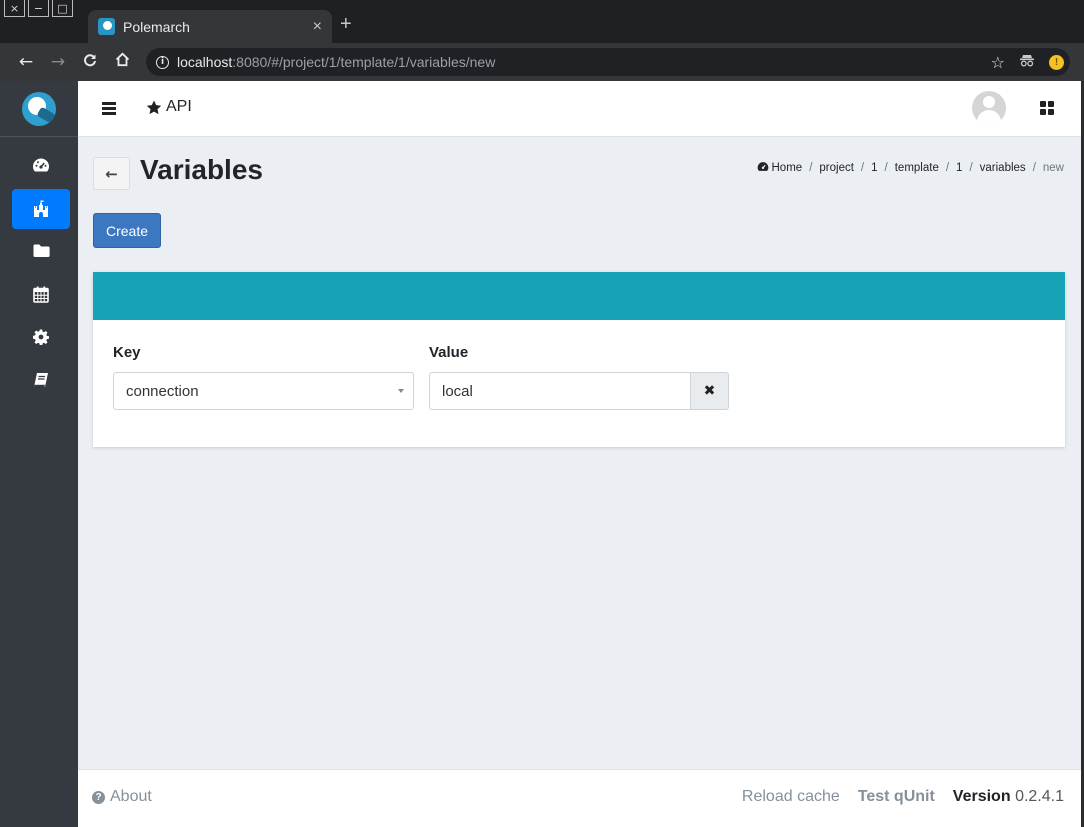 This screenshot has height=827, width=1084. I want to click on castle-icon, so click(41, 208).